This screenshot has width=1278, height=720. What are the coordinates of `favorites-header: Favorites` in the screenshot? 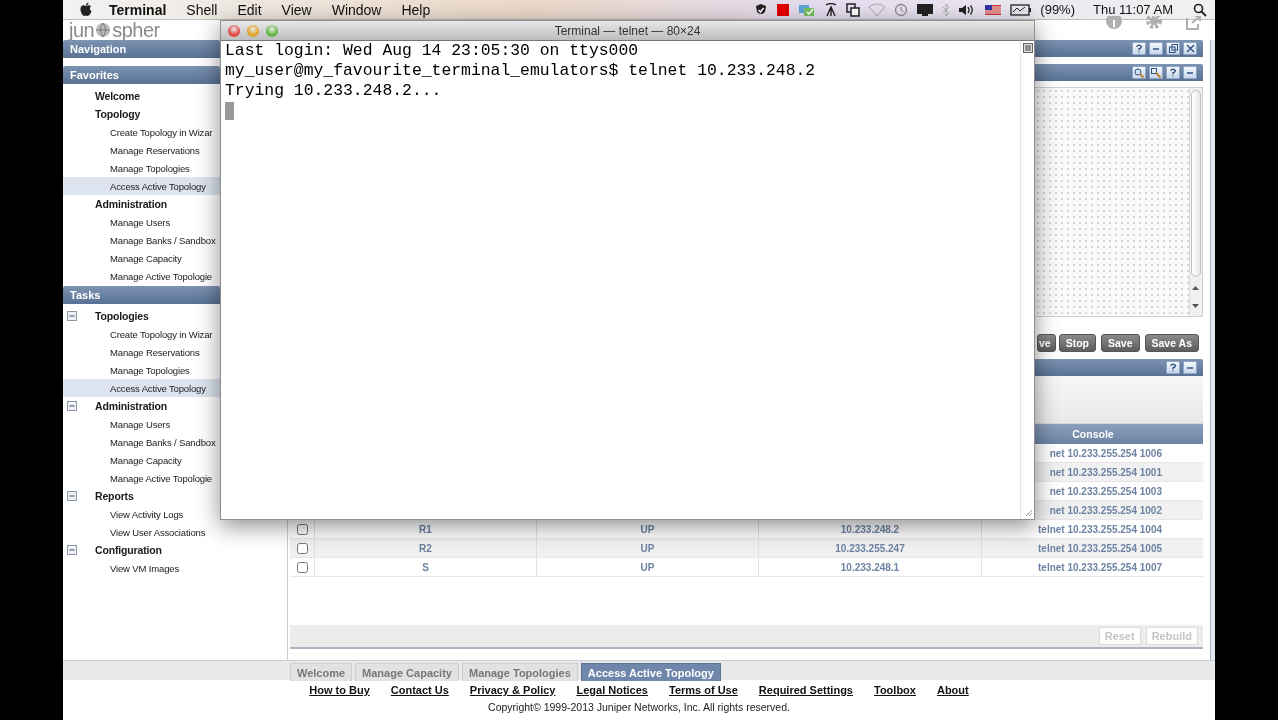 It's located at (141, 75).